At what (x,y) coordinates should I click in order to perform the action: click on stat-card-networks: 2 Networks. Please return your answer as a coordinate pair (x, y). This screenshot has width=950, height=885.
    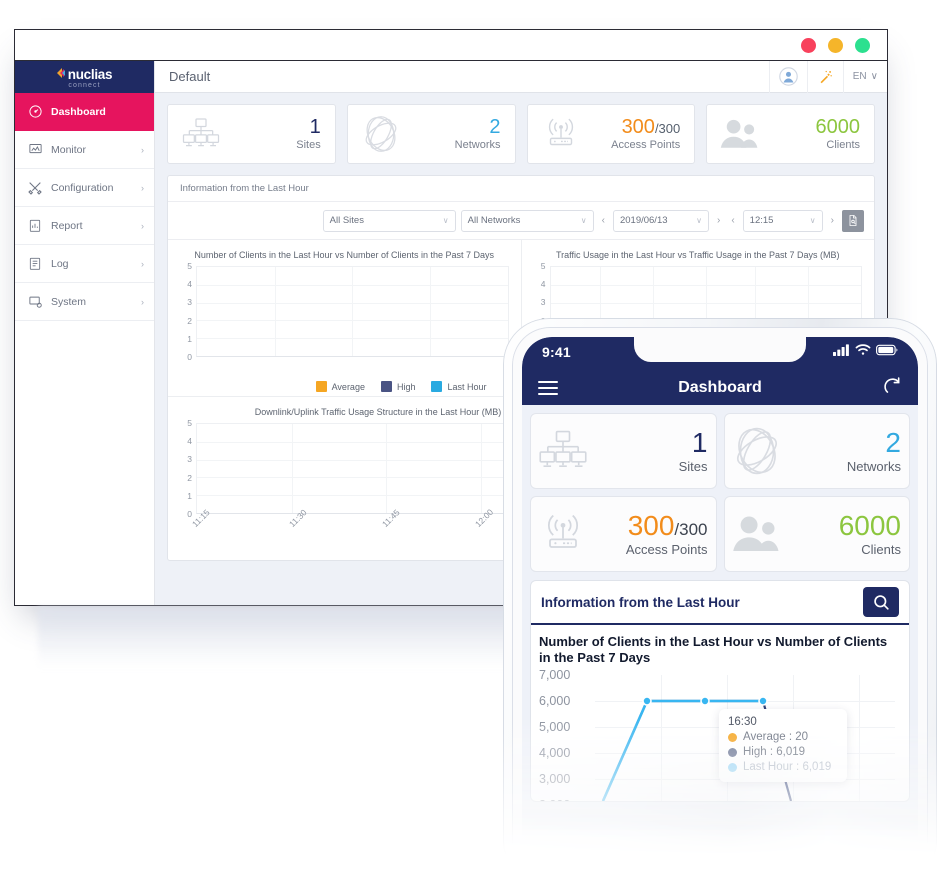
    Looking at the image, I should click on (431, 134).